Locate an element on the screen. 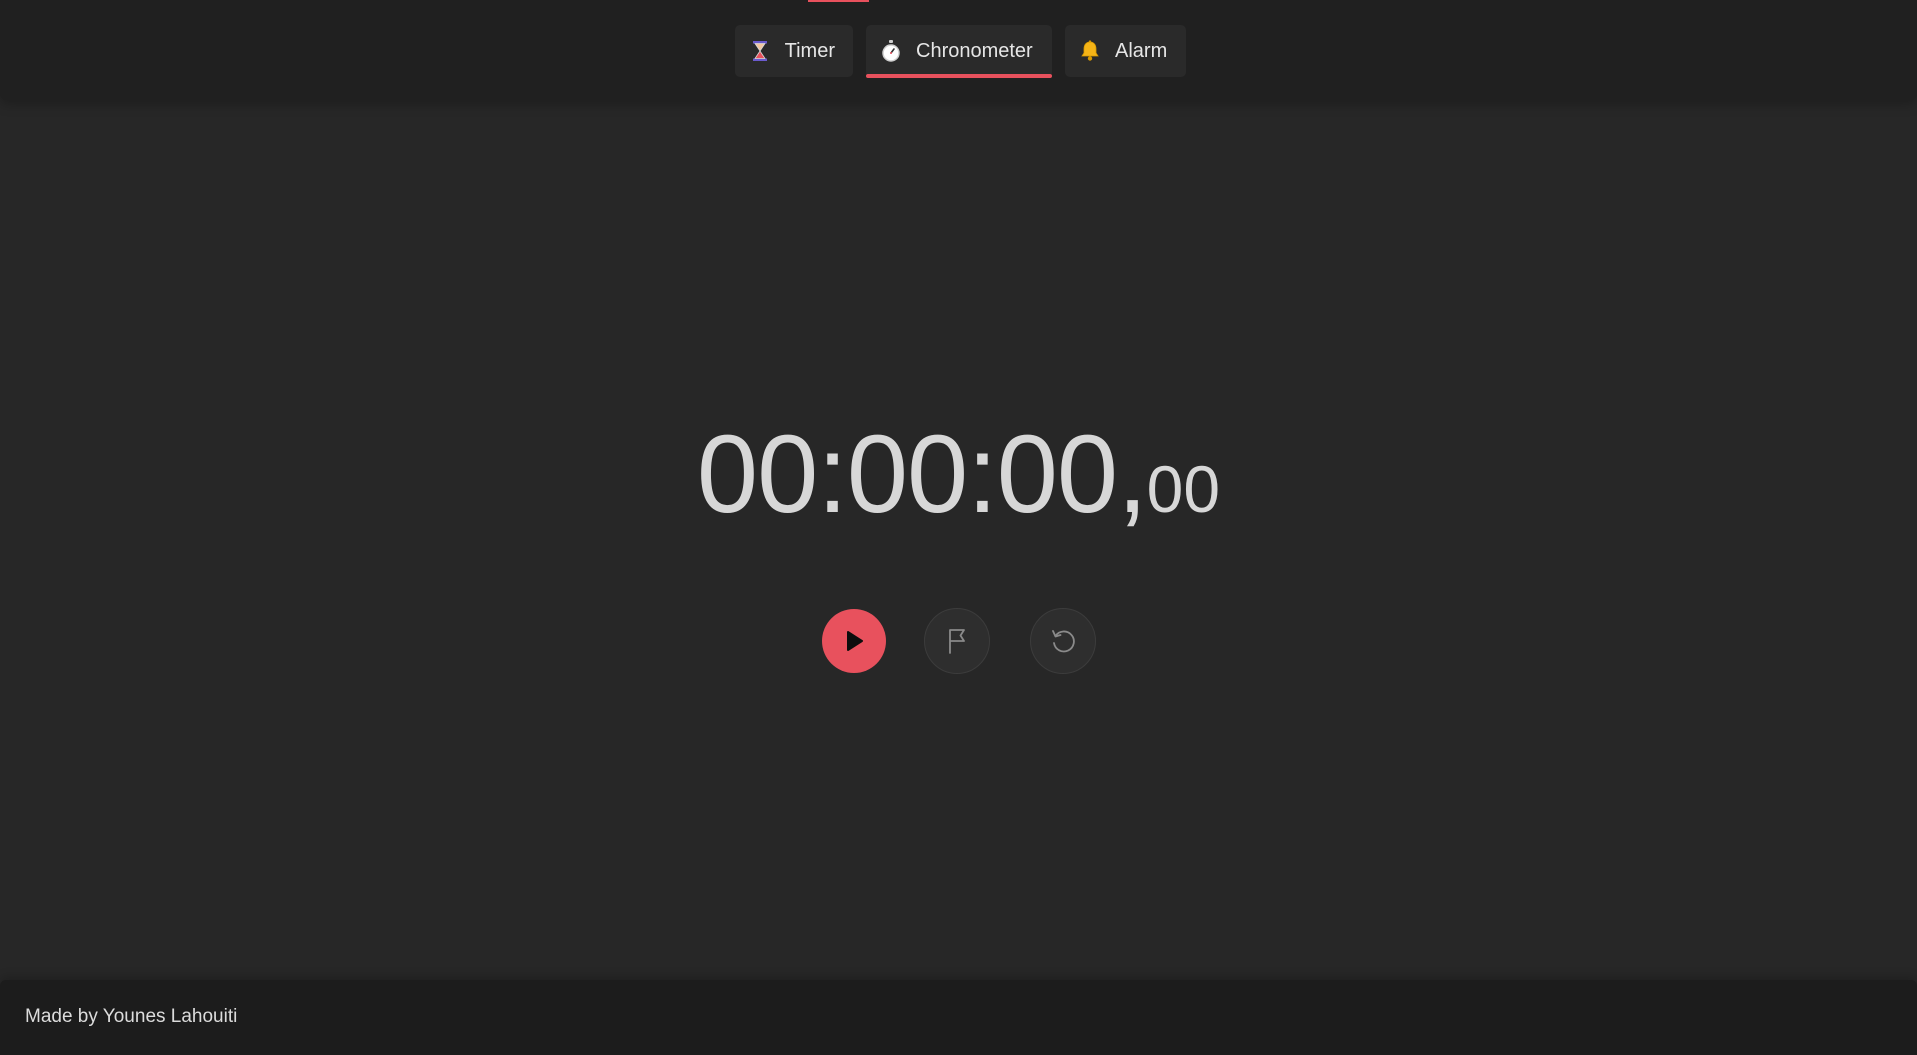 This screenshot has height=1055, width=1917. footer: Made by Younes Lahouiti is located at coordinates (958, 1017).